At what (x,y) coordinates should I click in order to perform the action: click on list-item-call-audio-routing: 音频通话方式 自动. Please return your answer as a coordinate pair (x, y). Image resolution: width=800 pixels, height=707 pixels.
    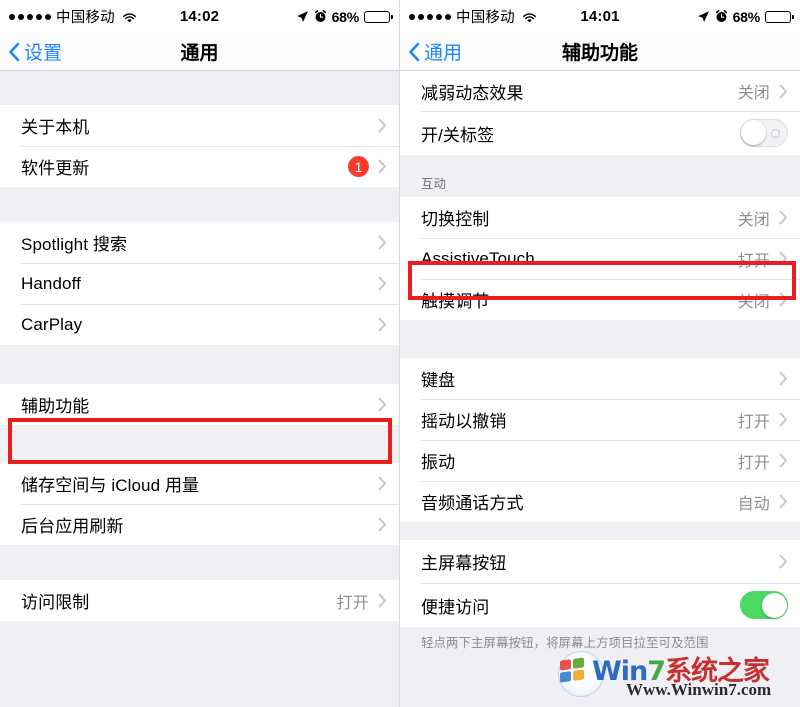
    Looking at the image, I should click on (600, 501).